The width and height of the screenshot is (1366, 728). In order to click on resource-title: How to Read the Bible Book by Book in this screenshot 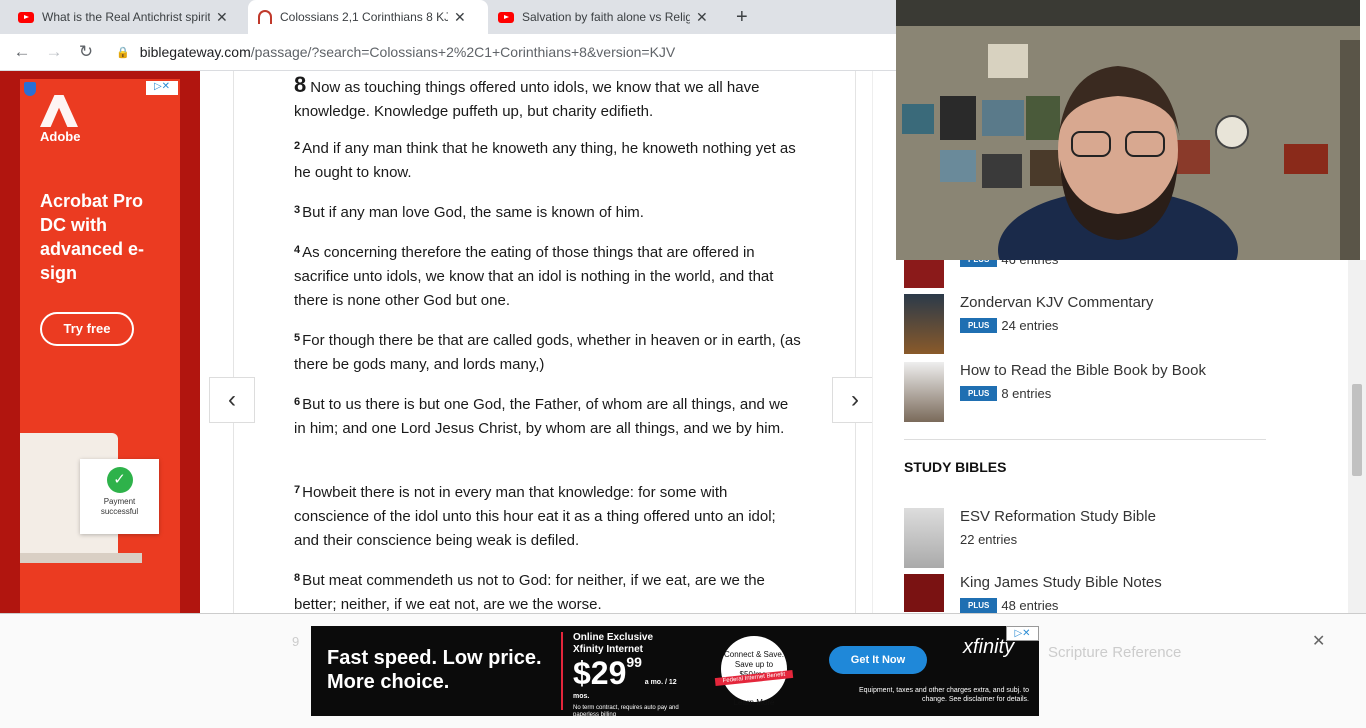, I will do `click(1083, 370)`.